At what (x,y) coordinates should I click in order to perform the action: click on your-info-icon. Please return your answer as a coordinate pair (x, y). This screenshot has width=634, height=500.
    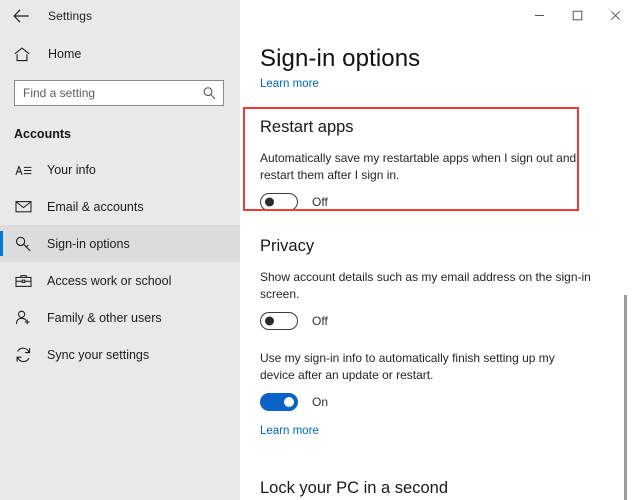
    Looking at the image, I should click on (23, 170).